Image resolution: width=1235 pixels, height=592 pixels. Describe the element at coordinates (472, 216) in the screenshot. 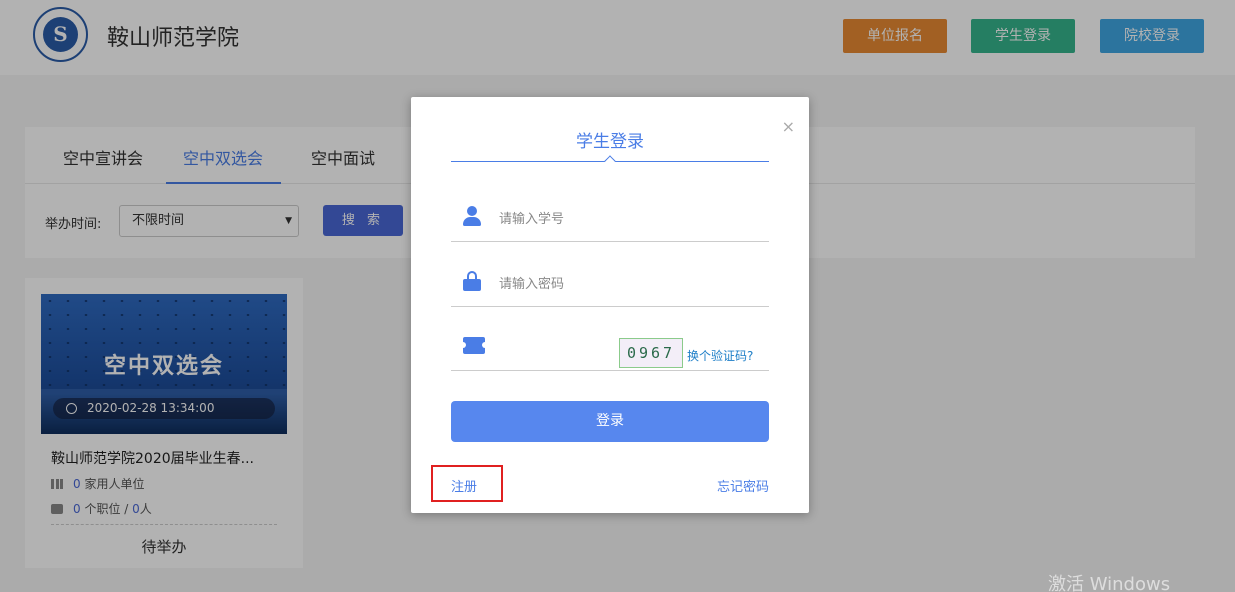

I see `user-icon` at that location.